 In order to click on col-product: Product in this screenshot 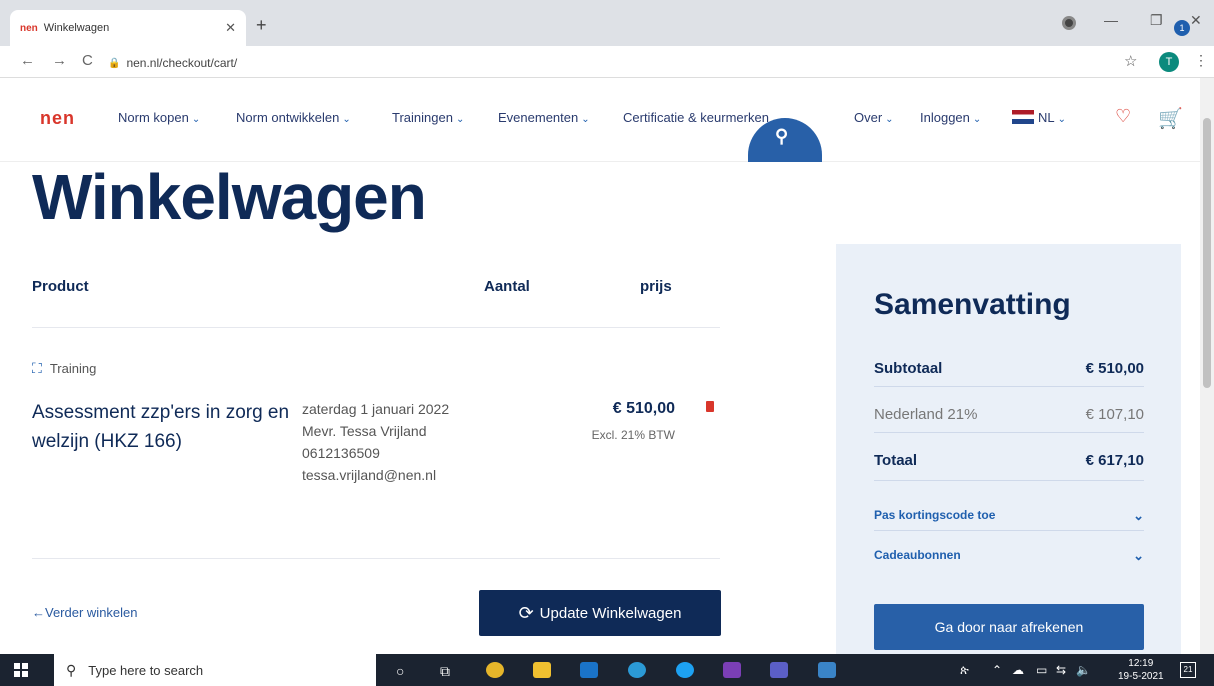, I will do `click(60, 286)`.